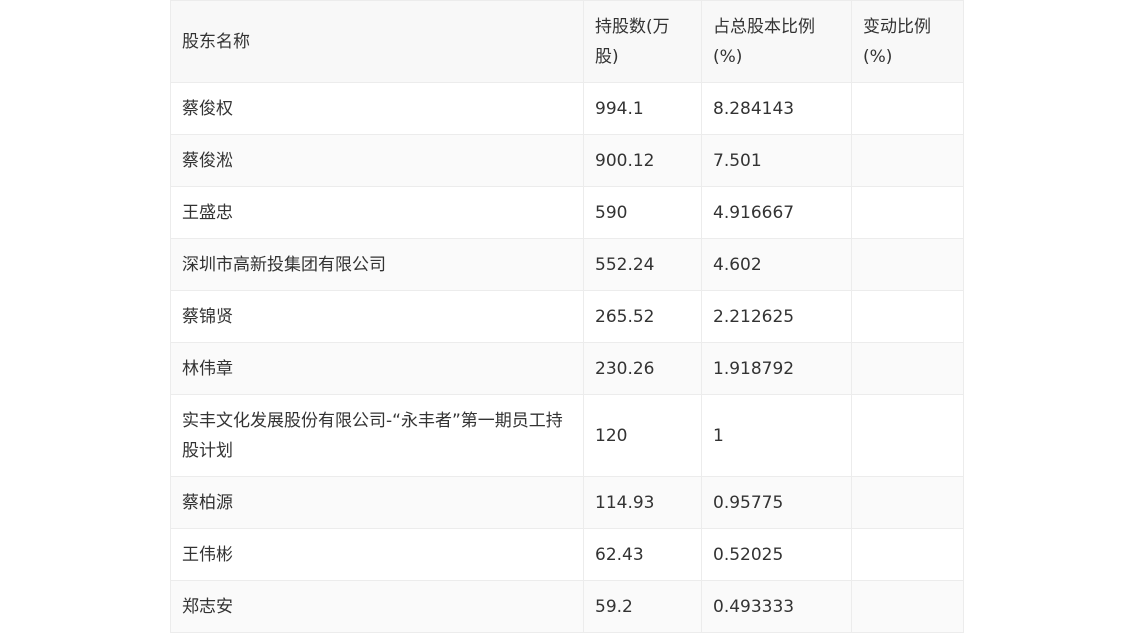 Image resolution: width=1134 pixels, height=633 pixels. I want to click on cell-shareholder-name: 蔡俊淞, so click(377, 160).